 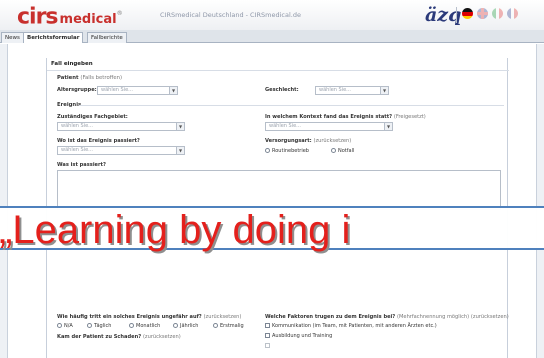 I want to click on patient-section-title: Patient (Falls betroffen), so click(x=90, y=78).